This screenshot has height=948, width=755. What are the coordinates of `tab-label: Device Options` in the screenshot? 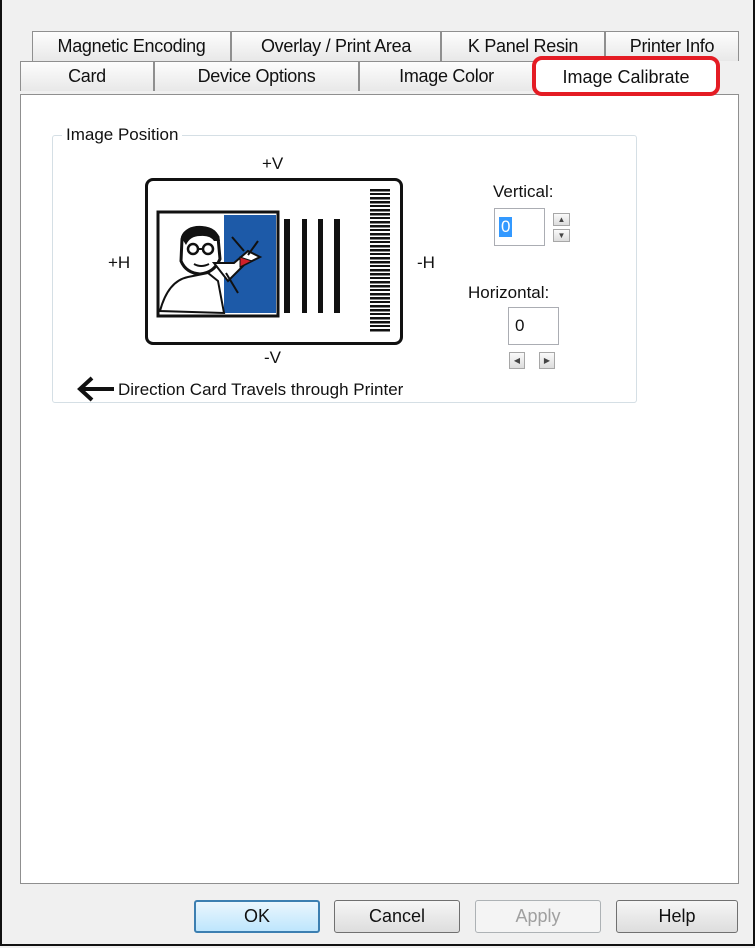 It's located at (256, 76).